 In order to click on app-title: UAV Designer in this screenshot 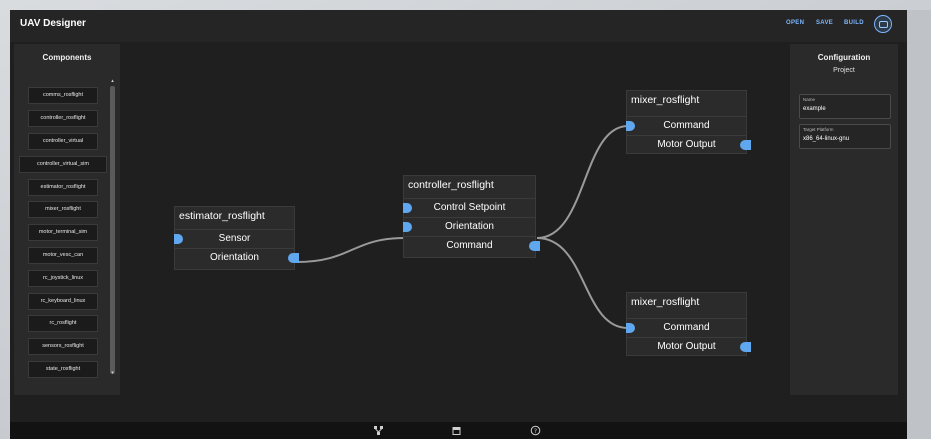, I will do `click(53, 23)`.